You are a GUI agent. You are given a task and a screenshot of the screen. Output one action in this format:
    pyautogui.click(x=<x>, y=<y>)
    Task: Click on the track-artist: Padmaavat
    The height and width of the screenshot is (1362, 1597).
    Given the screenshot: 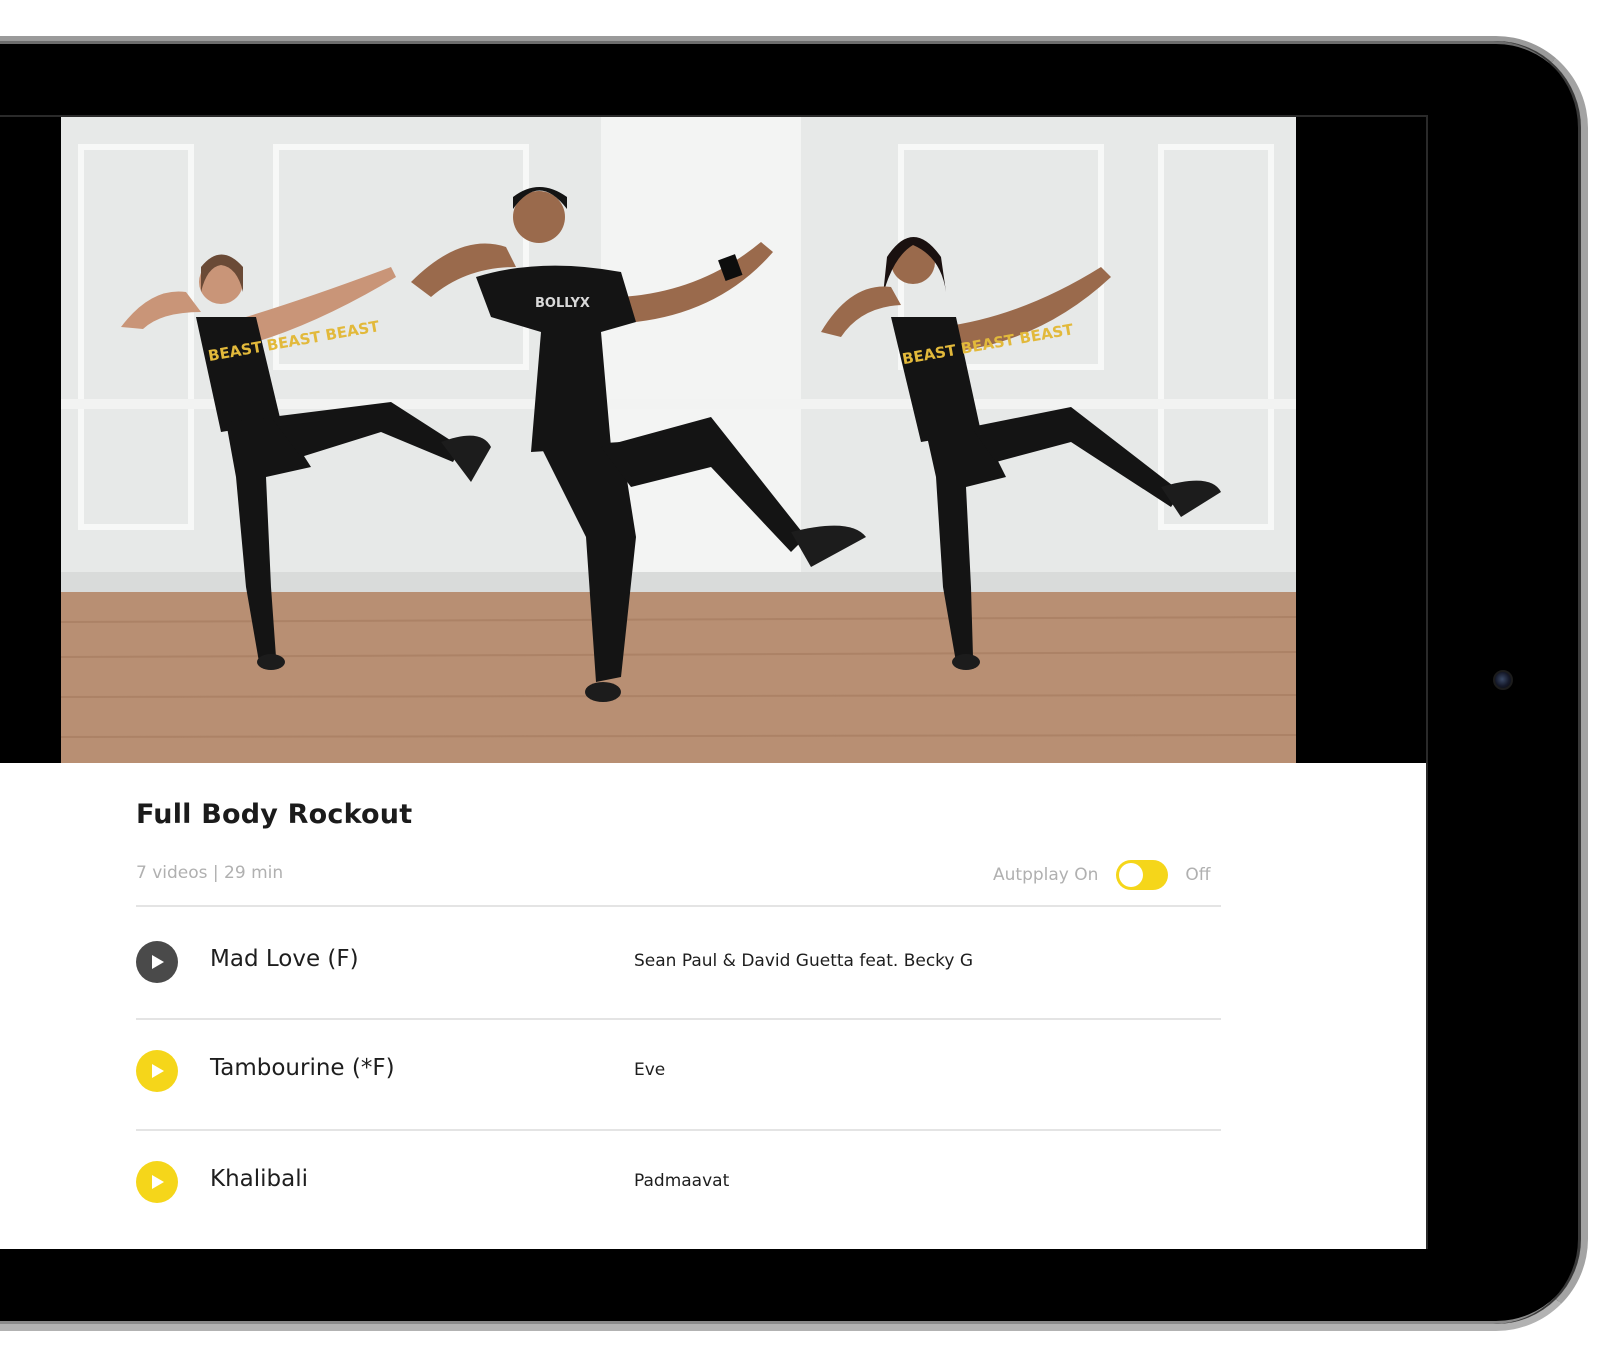 What is the action you would take?
    pyautogui.click(x=682, y=1181)
    